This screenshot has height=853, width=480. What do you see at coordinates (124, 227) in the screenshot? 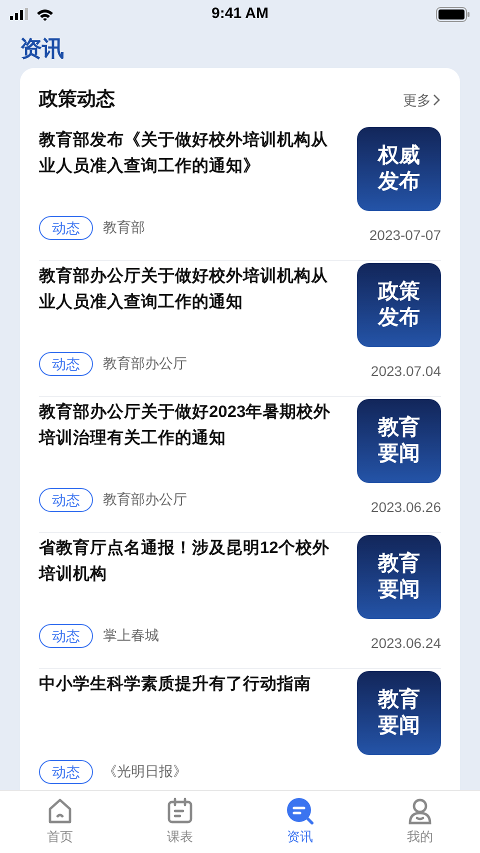
I see `news-source: 教育部` at bounding box center [124, 227].